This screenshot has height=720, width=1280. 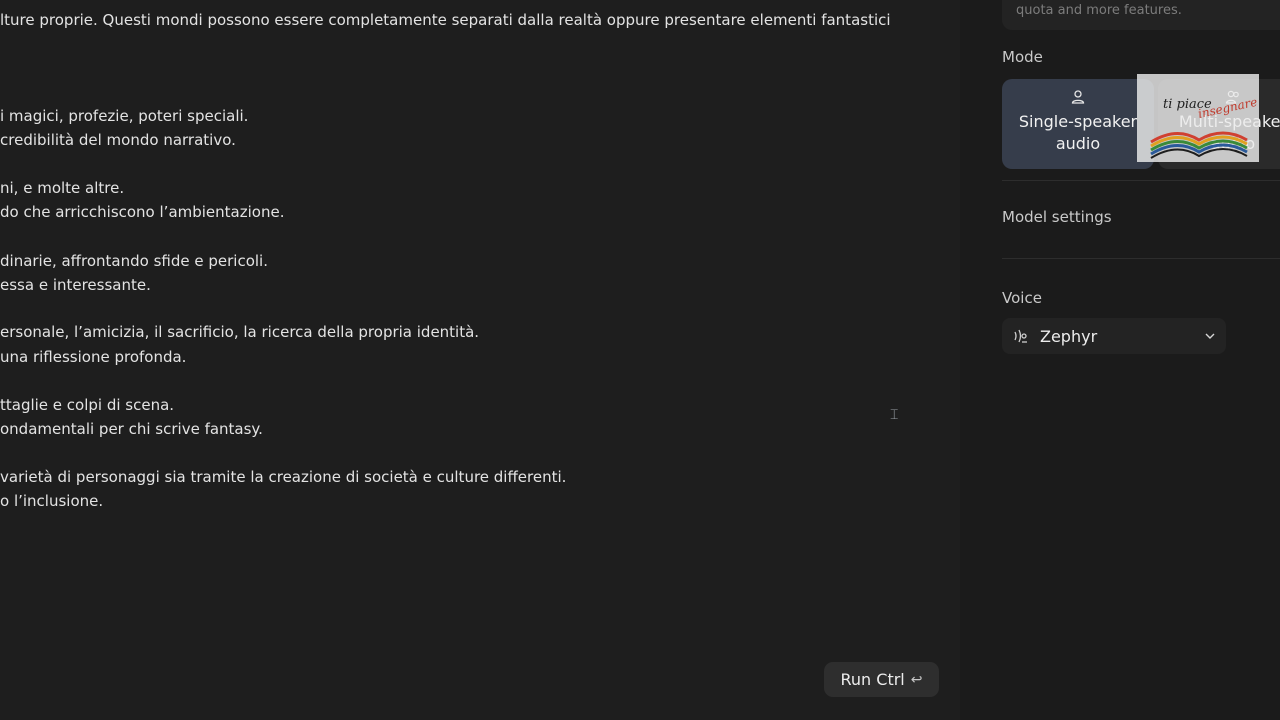 I want to click on ti-piace-insegnare-logo: ti piace insegnare, so click(x=1198, y=118).